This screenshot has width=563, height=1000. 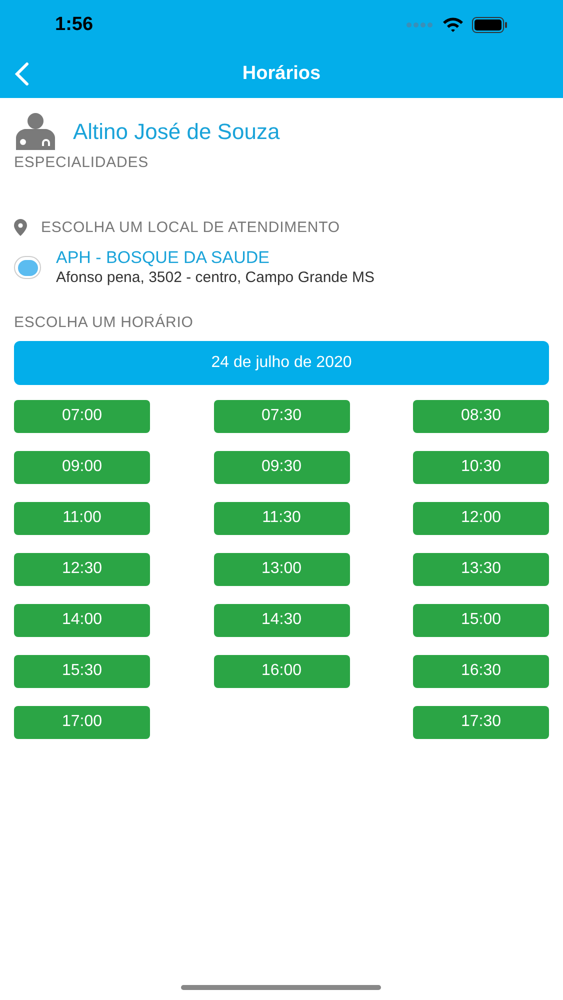 What do you see at coordinates (481, 671) in the screenshot?
I see `time-slot-button: 16:30` at bounding box center [481, 671].